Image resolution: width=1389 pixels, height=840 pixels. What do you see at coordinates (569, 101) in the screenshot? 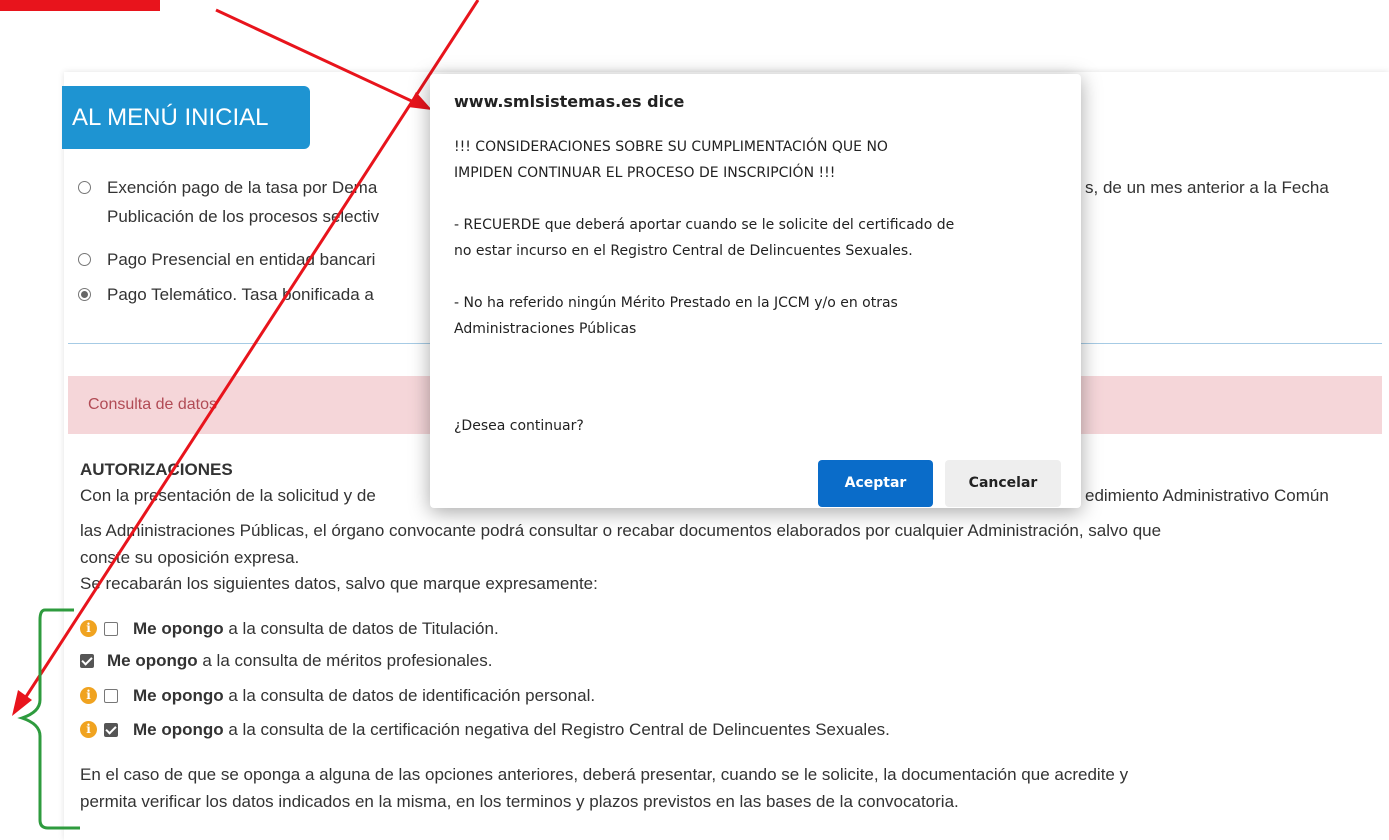
I see `dialog-title: www.smlsistemas.es dice` at bounding box center [569, 101].